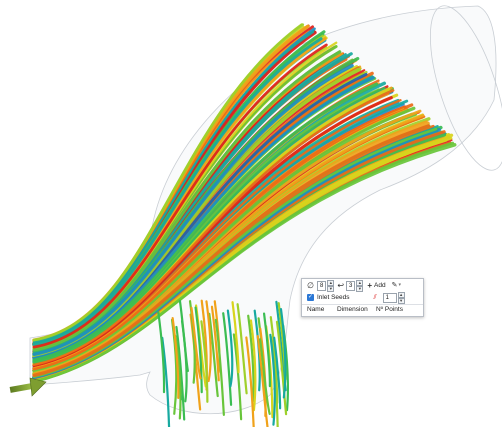 The width and height of the screenshot is (502, 427). What do you see at coordinates (310, 297) in the screenshot?
I see `inlet-seeds-checkbox: ✓` at bounding box center [310, 297].